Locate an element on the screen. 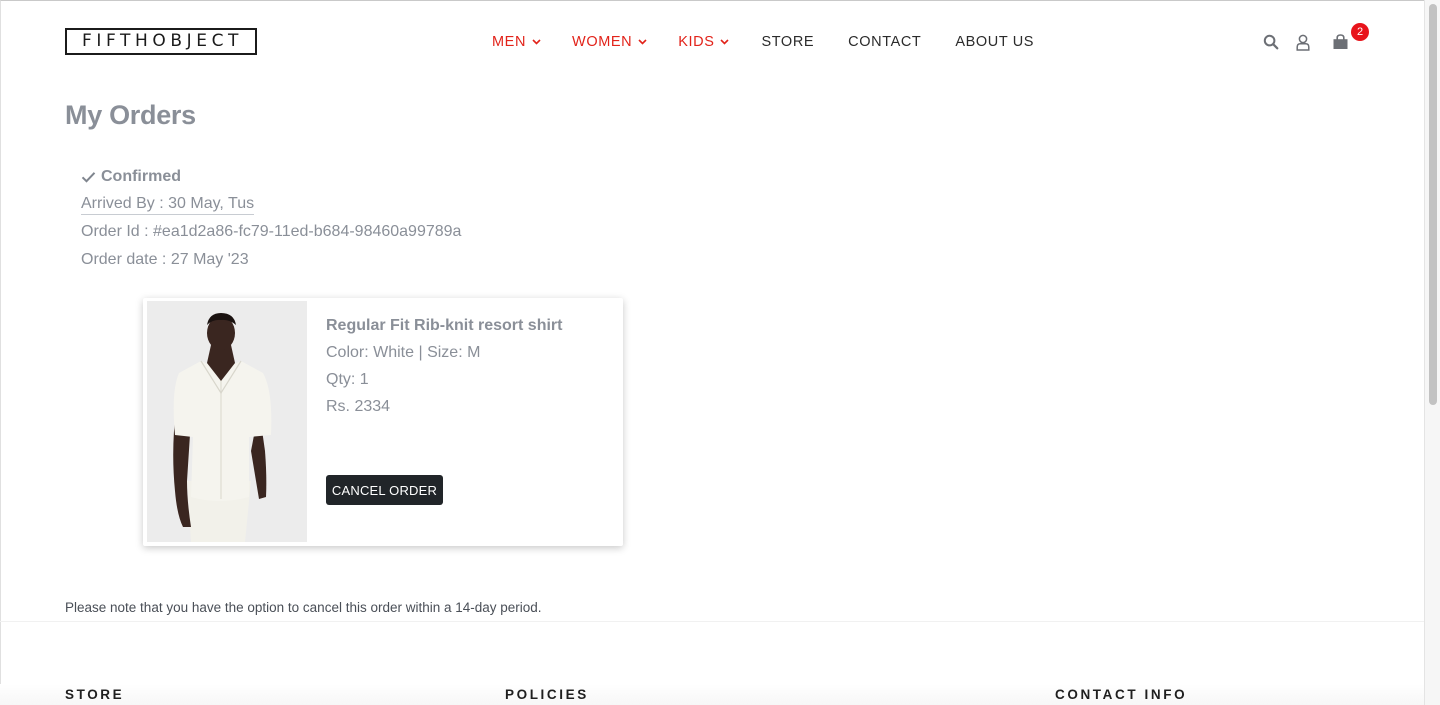  nav-item-store: STORE is located at coordinates (787, 42).